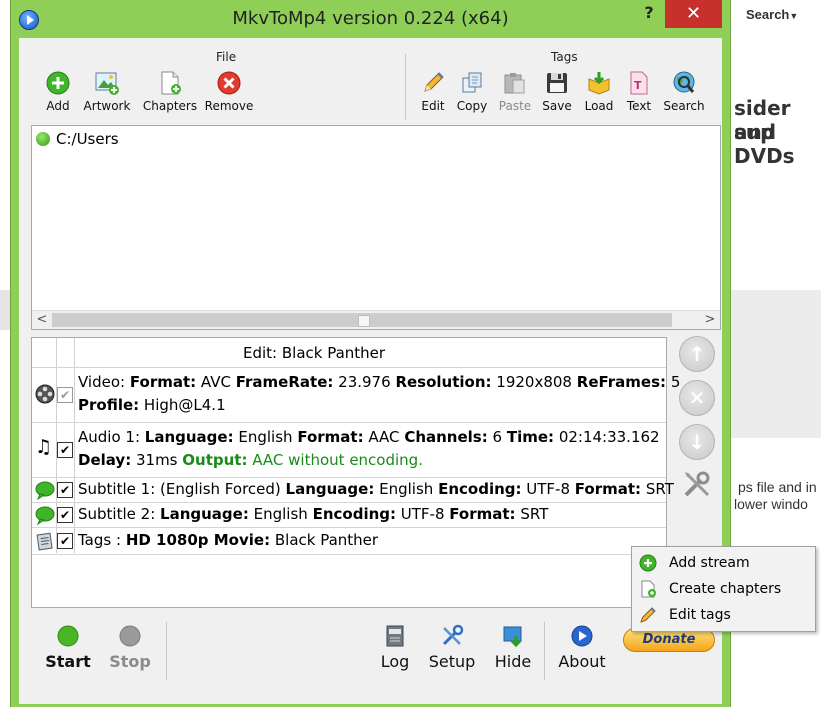 The image size is (821, 707). I want to click on menu-item-create-chapters: Create chapters, so click(723, 589).